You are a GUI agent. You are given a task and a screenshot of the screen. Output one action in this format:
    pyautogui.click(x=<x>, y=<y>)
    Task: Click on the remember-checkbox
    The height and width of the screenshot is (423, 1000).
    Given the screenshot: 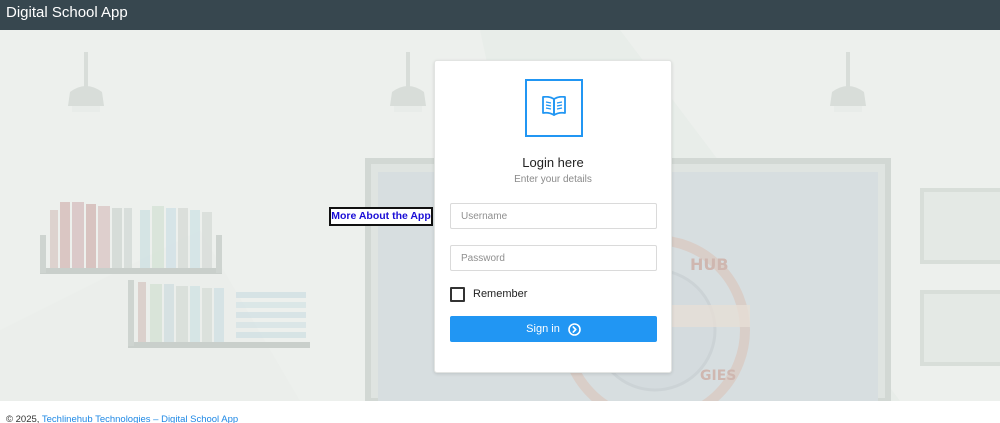 What is the action you would take?
    pyautogui.click(x=457, y=294)
    